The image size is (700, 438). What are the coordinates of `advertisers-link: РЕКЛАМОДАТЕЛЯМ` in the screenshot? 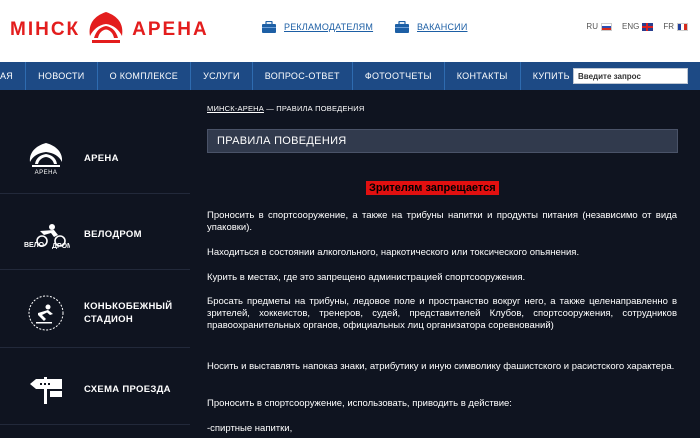 It's located at (317, 27).